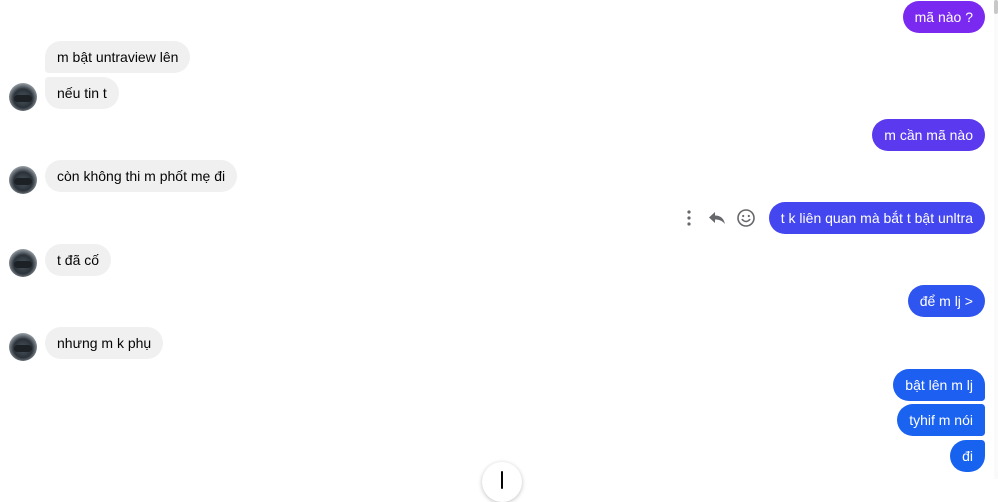 Image resolution: width=998 pixels, height=502 pixels. What do you see at coordinates (746, 218) in the screenshot?
I see `smiley-icon` at bounding box center [746, 218].